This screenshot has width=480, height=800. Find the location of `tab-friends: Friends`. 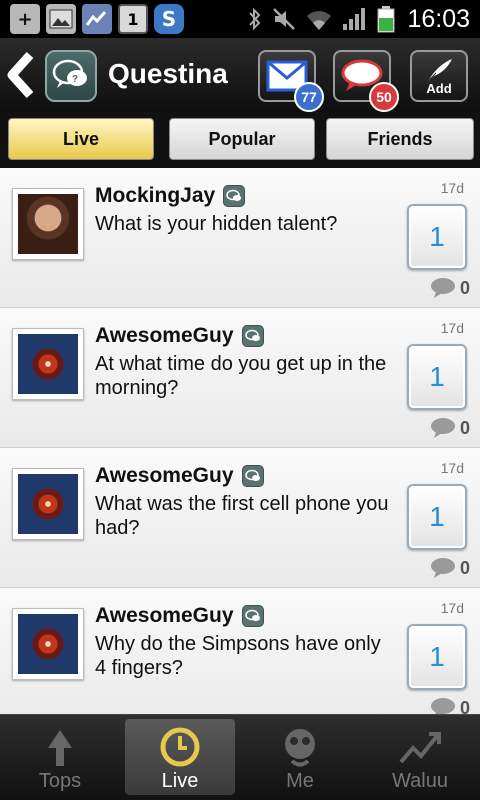

tab-friends: Friends is located at coordinates (400, 139).